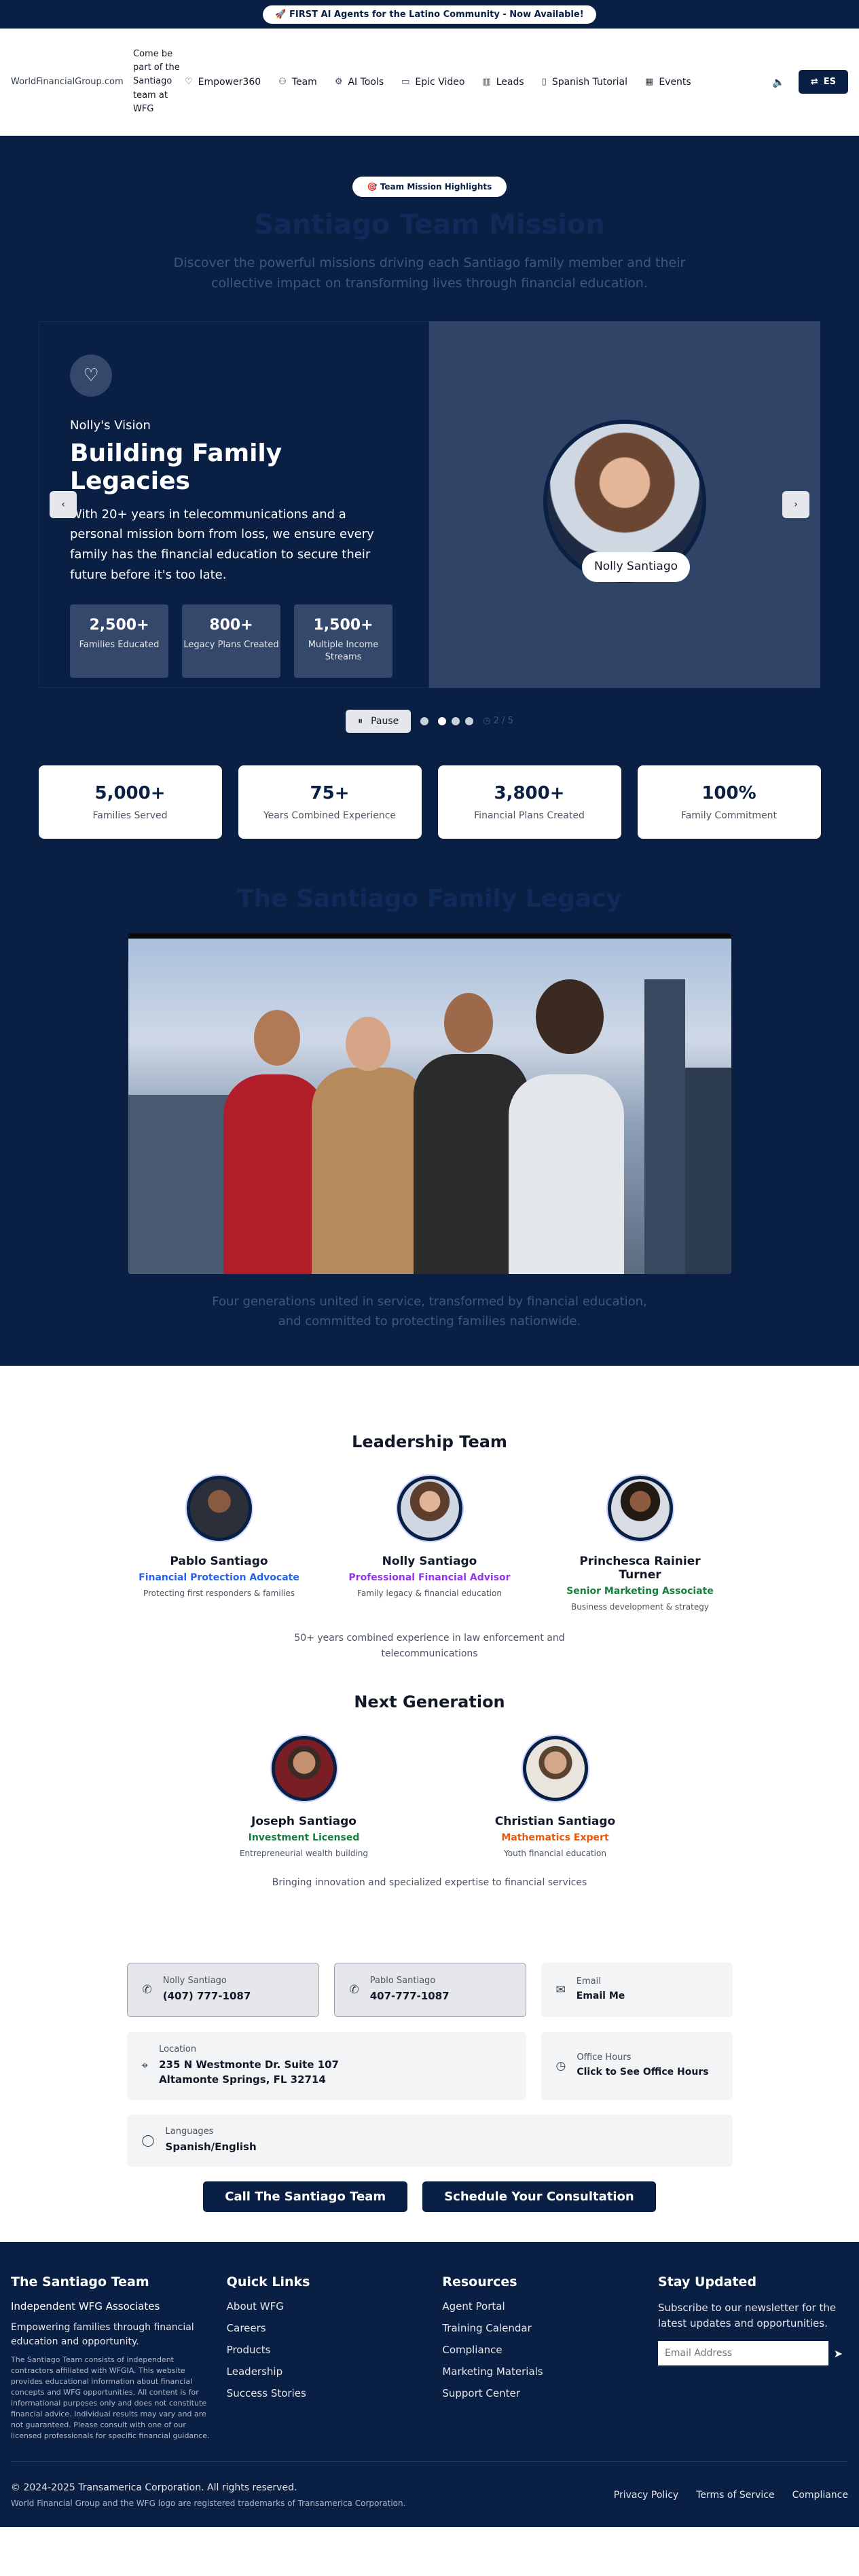  What do you see at coordinates (157, 82) in the screenshot?
I see `nav-tagline: Come be part of the Santiago team at WFG` at bounding box center [157, 82].